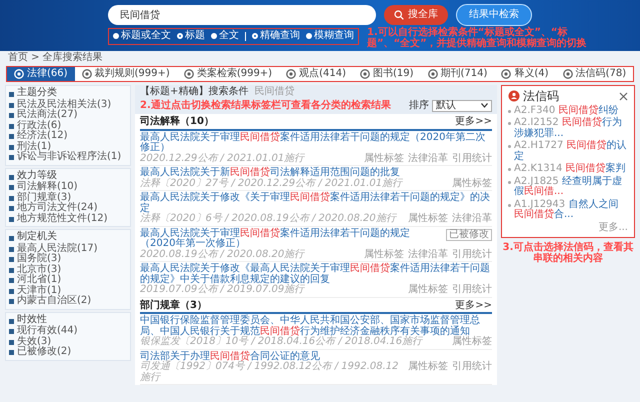  What do you see at coordinates (514, 96) in the screenshot?
I see `badge-icon` at bounding box center [514, 96].